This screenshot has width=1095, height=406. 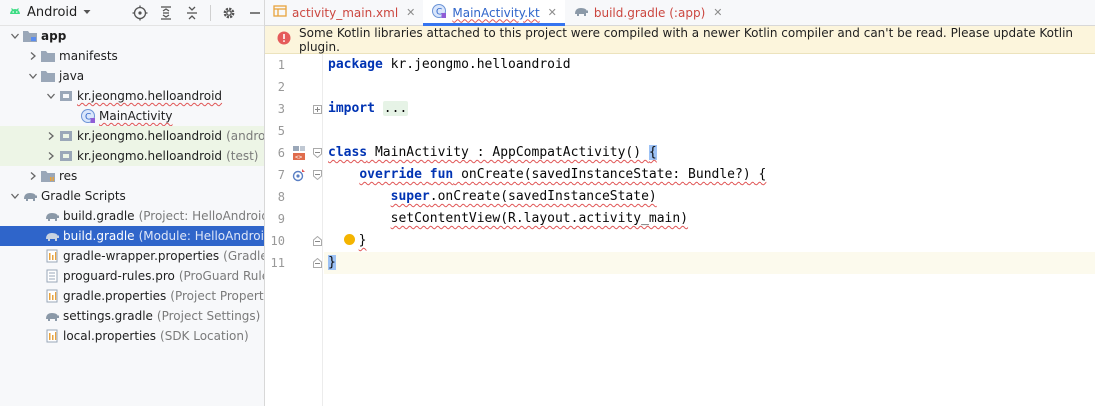 I want to click on project-view-selector: Android, so click(x=50, y=12).